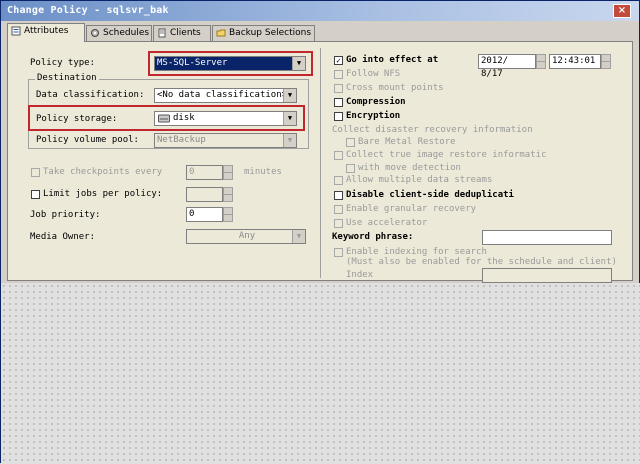 This screenshot has height=464, width=640. I want to click on move-detection-label: with move detection, so click(409, 168).